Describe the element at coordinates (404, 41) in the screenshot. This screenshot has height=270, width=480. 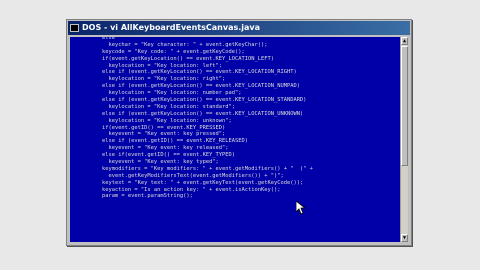
I see `scroll-up-arrow-icon: ▲` at that location.